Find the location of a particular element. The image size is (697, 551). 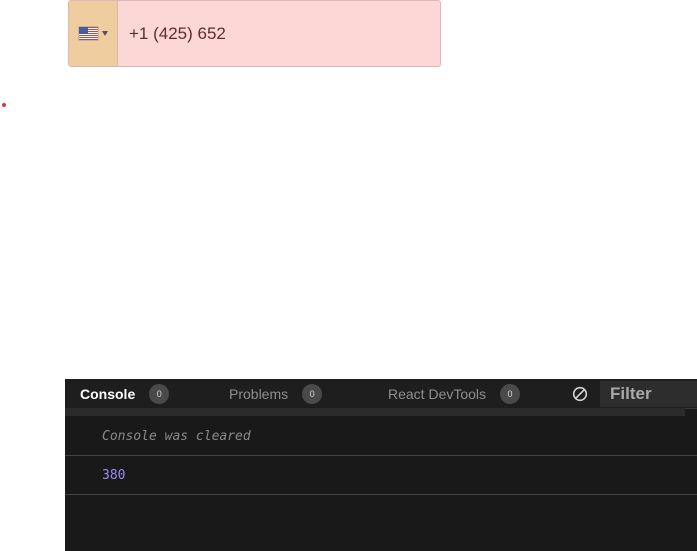

clear-console-icon is located at coordinates (580, 394).